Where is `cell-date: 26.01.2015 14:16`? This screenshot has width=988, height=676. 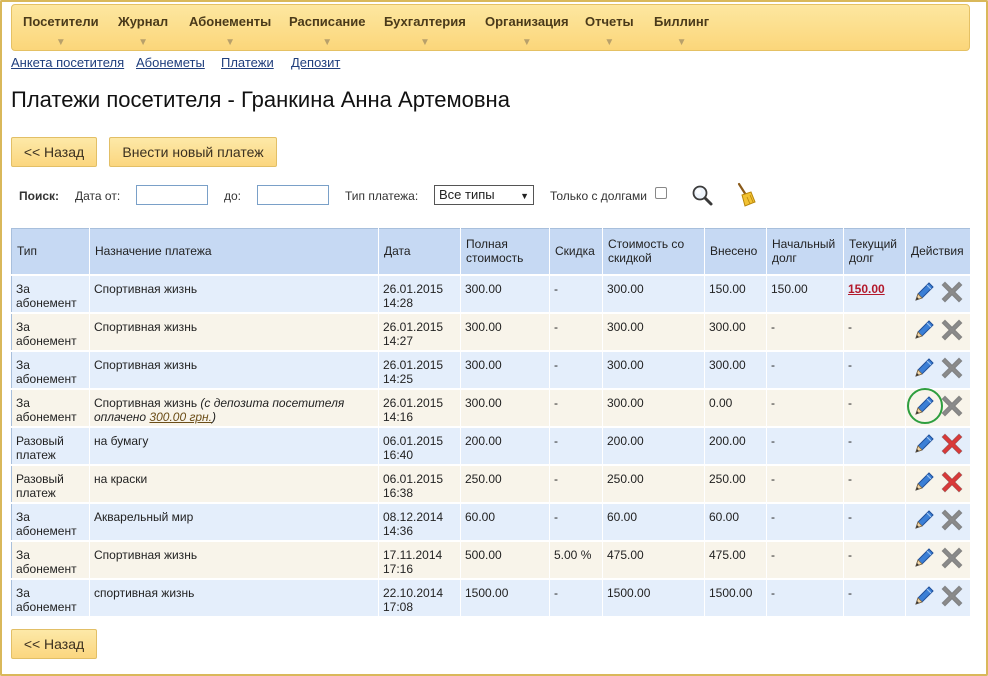
cell-date: 26.01.2015 14:16 is located at coordinates (419, 408).